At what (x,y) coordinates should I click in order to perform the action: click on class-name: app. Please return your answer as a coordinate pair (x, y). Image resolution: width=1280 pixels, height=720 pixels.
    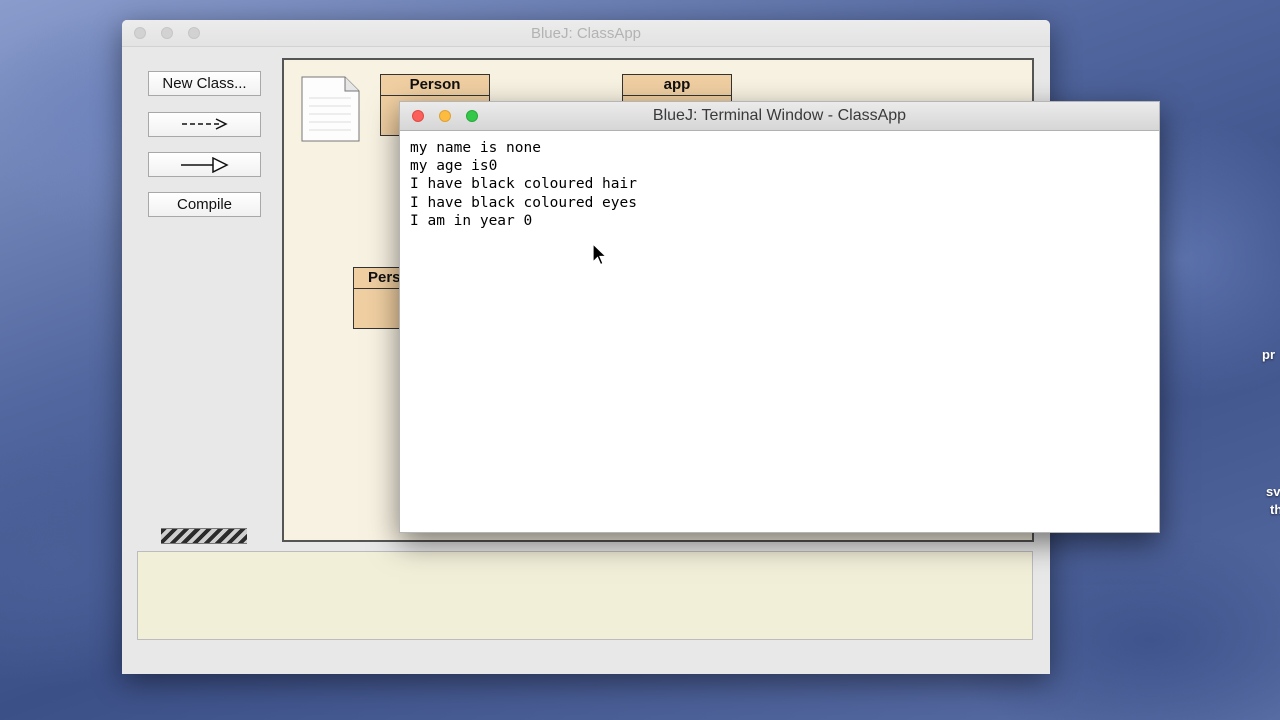
    Looking at the image, I should click on (677, 85).